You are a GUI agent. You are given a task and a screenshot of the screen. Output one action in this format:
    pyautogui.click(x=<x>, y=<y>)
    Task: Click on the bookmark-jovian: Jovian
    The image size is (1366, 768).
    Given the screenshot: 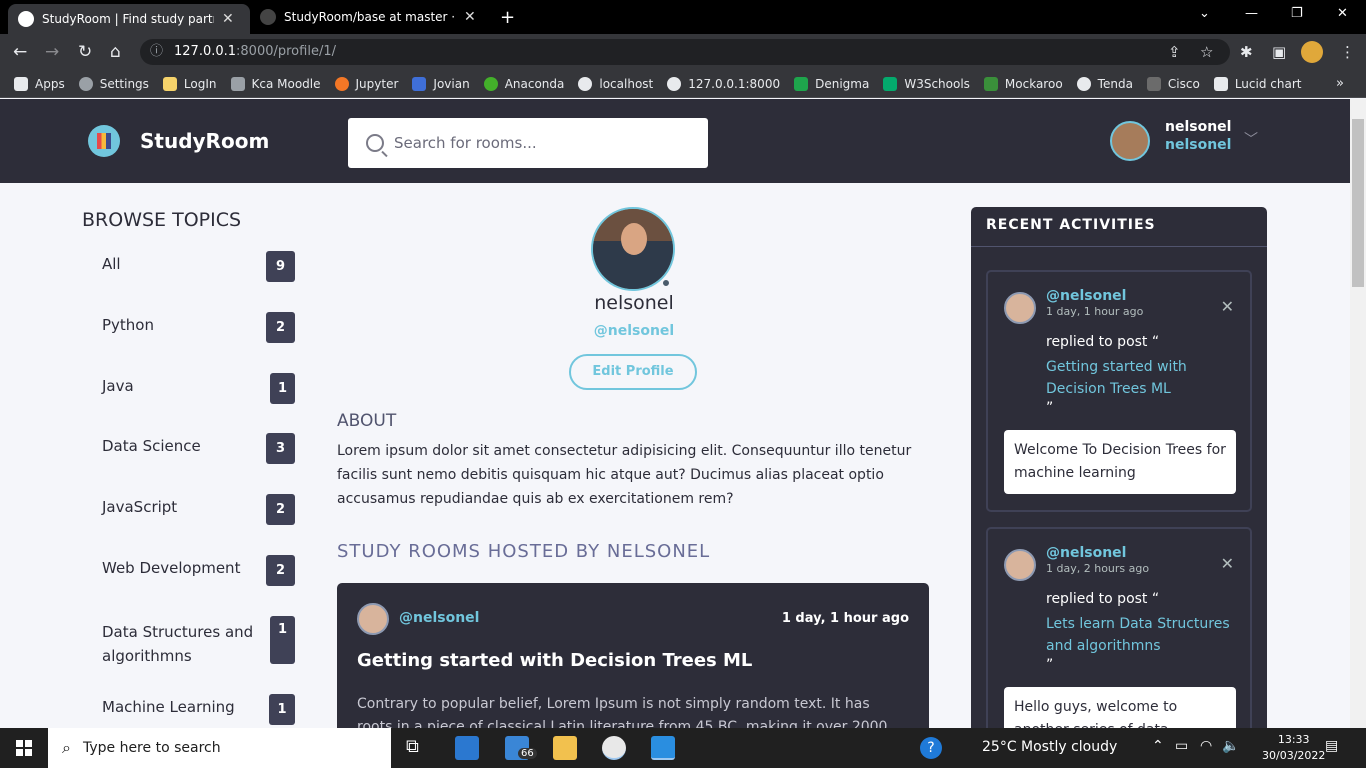 What is the action you would take?
    pyautogui.click(x=441, y=83)
    